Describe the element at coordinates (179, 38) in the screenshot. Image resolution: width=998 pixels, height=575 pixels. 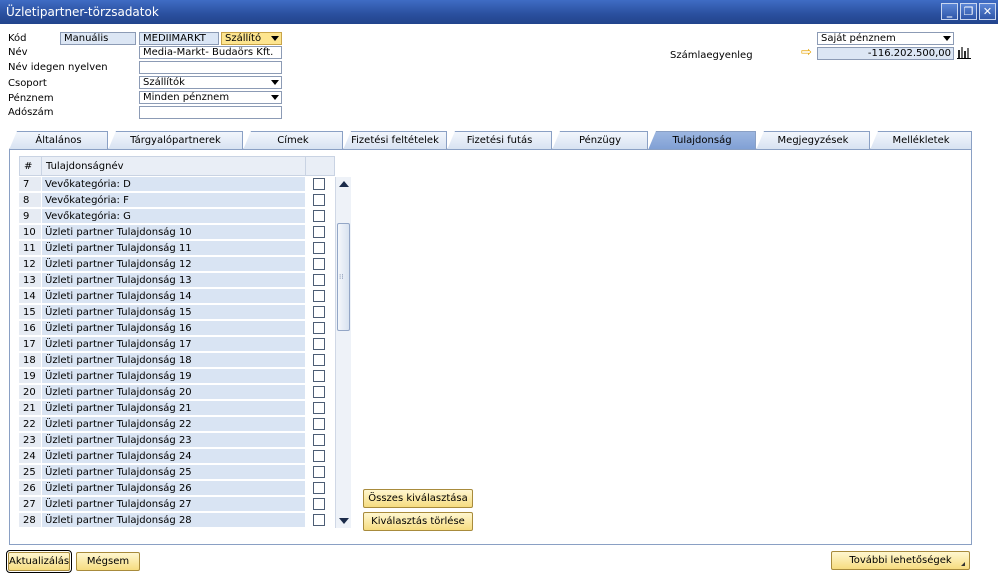
I see `kod-field: MEDIIMARKT` at that location.